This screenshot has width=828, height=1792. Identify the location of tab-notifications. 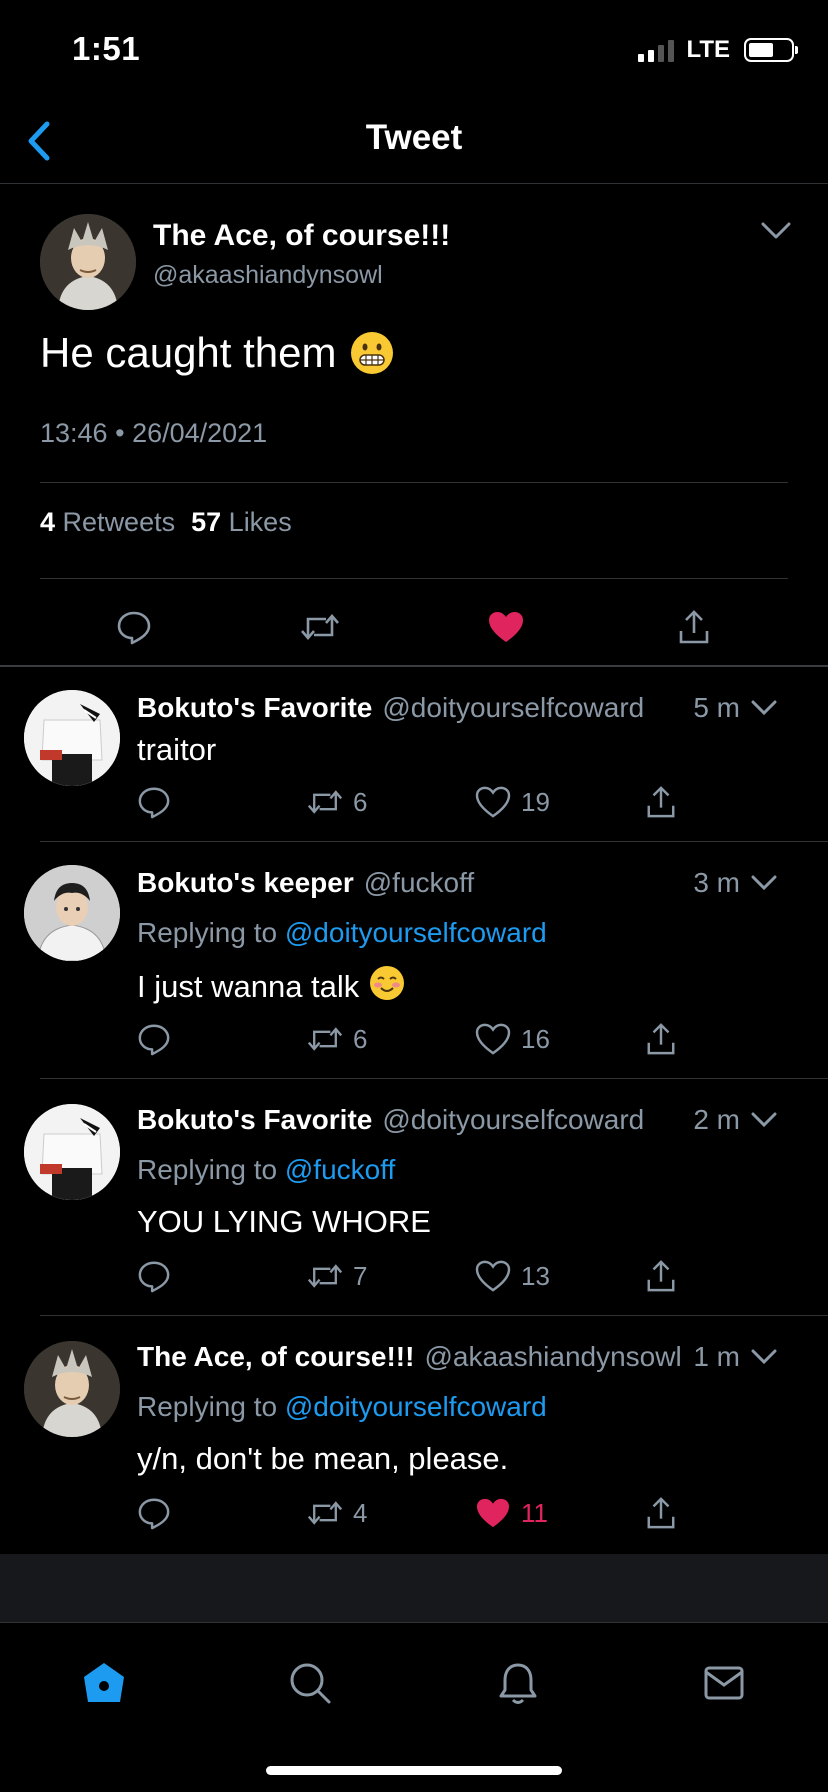
(518, 1683).